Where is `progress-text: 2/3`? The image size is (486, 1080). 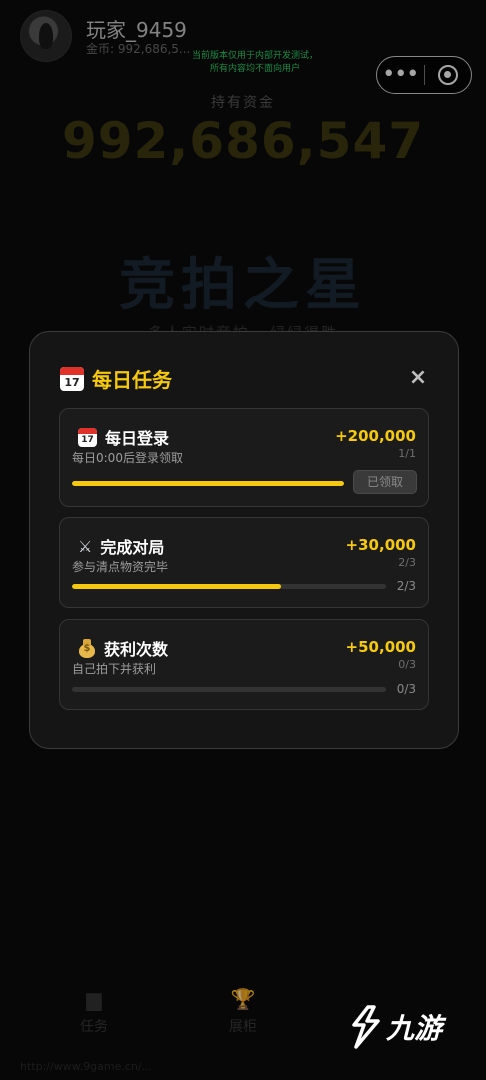 progress-text: 2/3 is located at coordinates (406, 586).